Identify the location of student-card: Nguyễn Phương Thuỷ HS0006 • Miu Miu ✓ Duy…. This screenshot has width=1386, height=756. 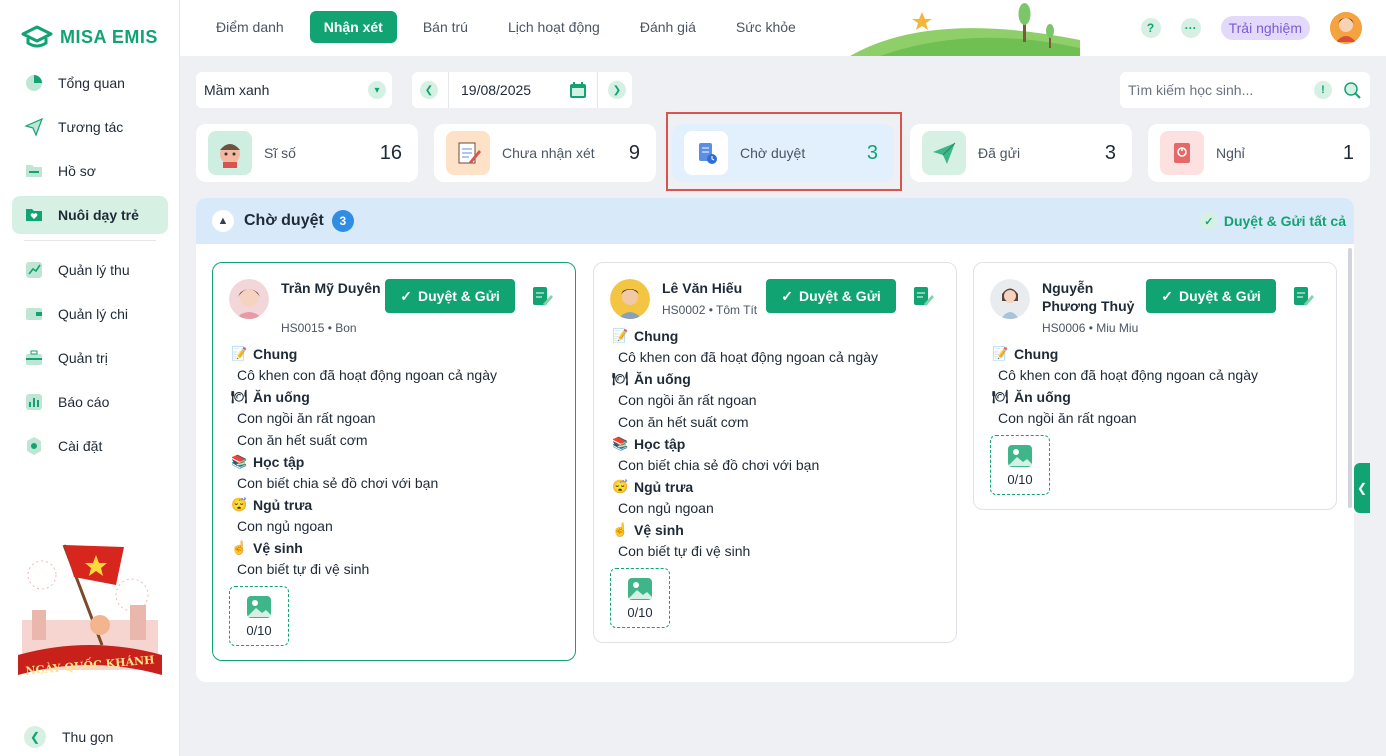
(1155, 386).